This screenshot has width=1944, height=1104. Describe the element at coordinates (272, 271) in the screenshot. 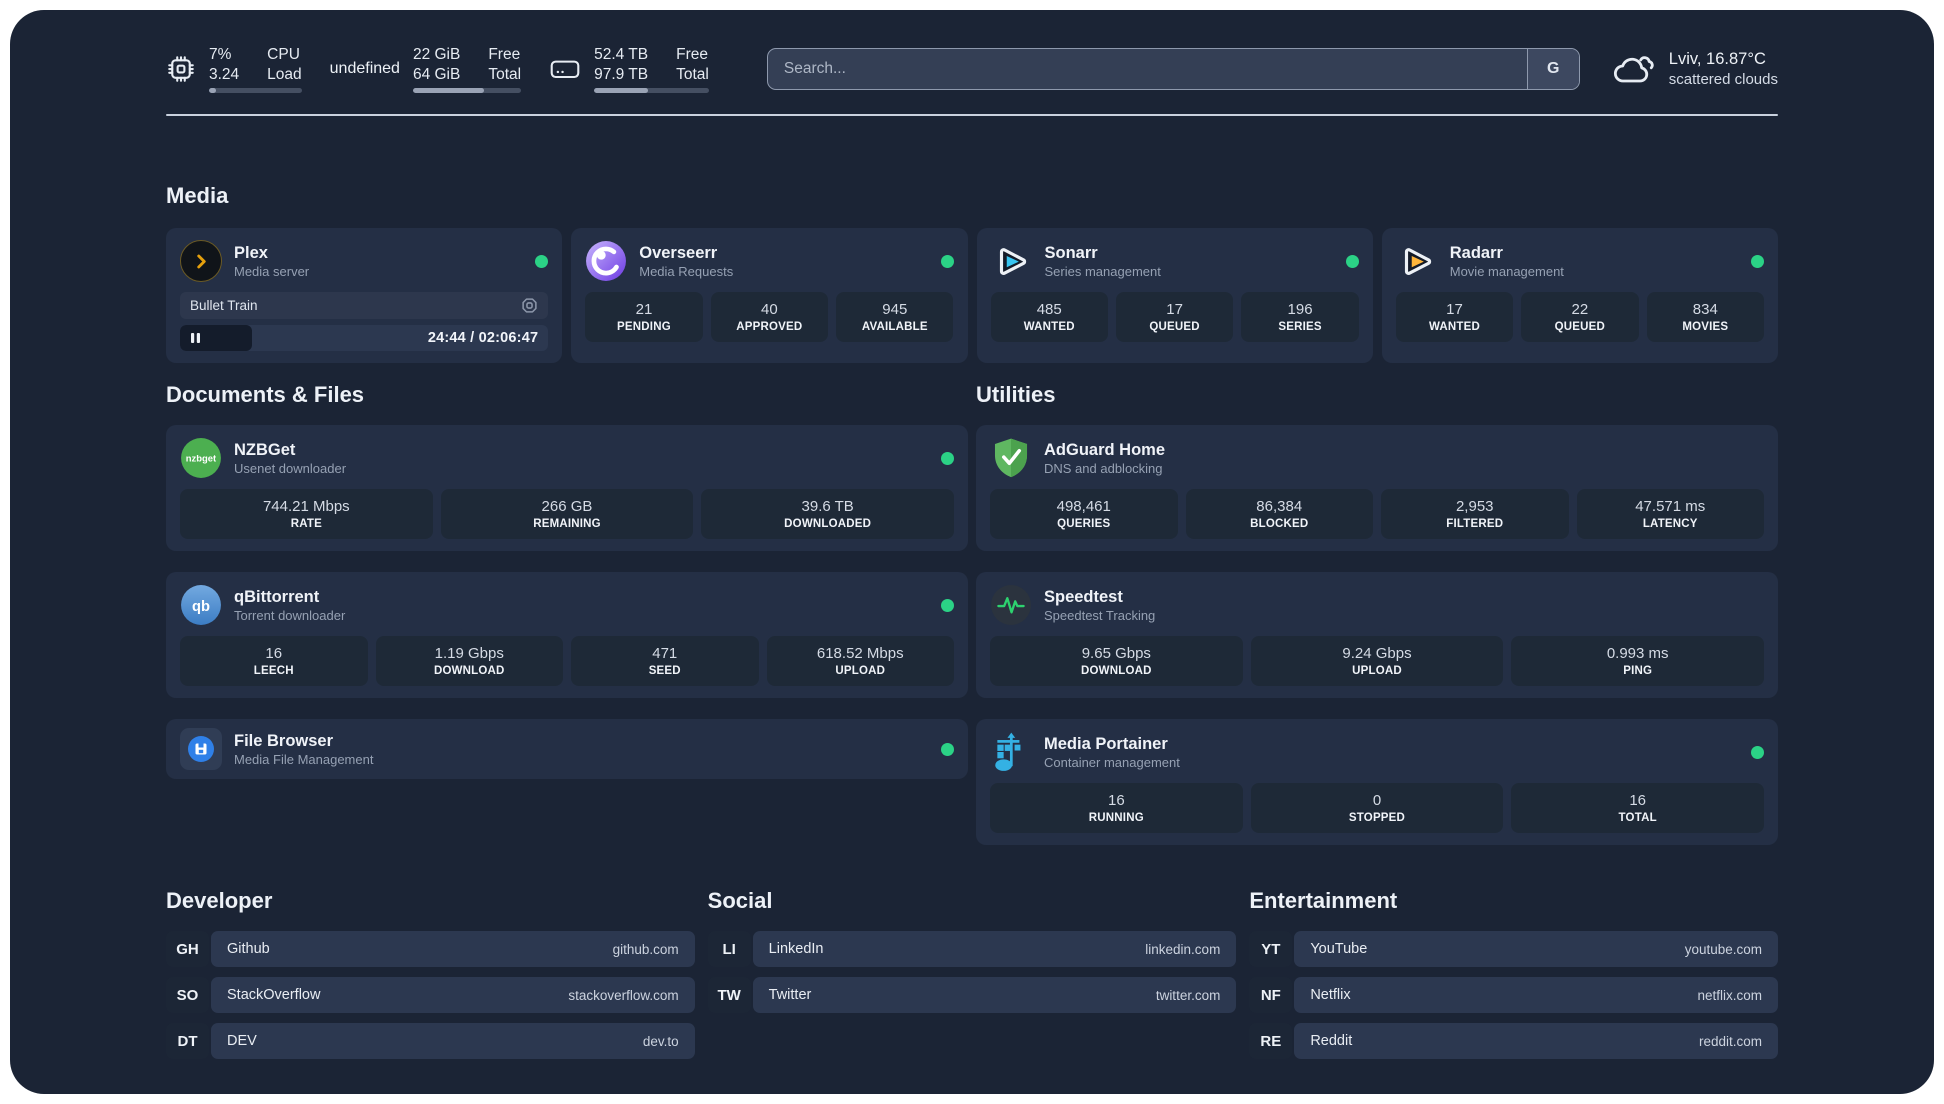

I see `service-description: Media server` at that location.